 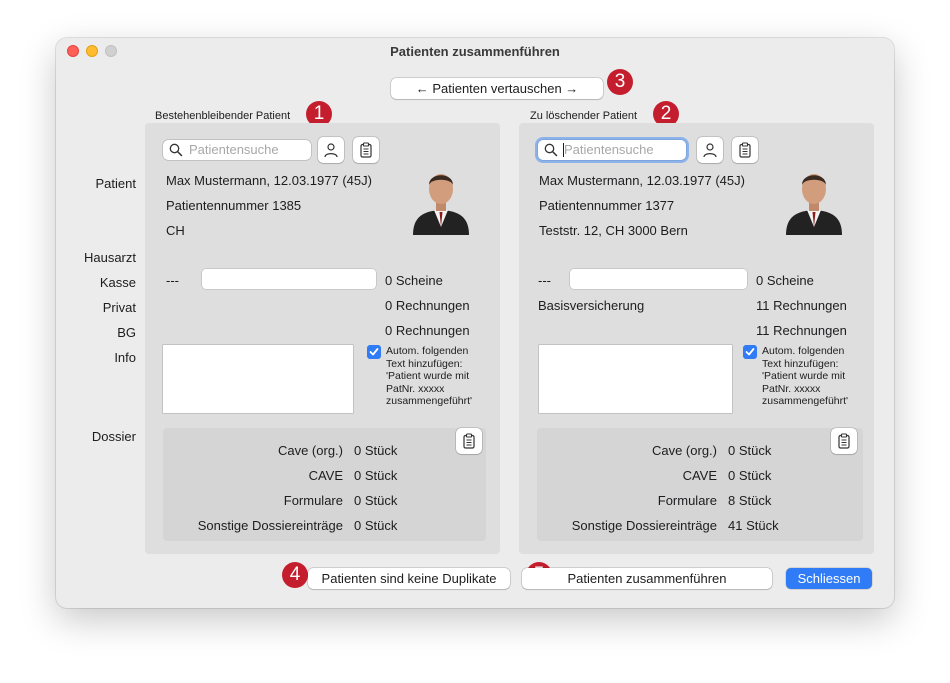 I want to click on no-duplicates-button: Patienten sind keine Duplikate, so click(x=409, y=578).